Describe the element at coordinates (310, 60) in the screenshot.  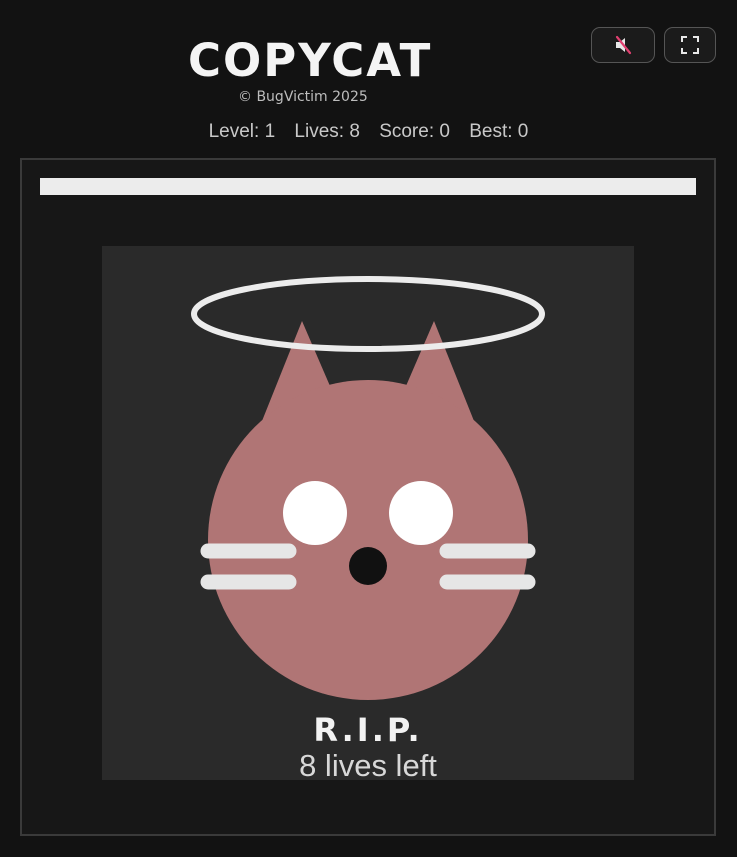
I see `game-title: COPYCAT` at that location.